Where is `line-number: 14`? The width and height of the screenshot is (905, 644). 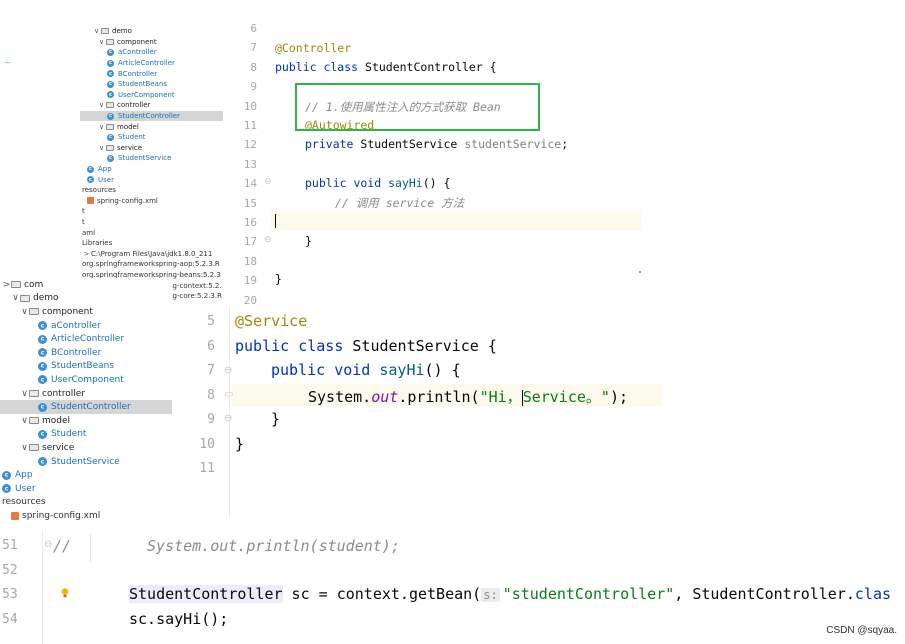
line-number: 14 is located at coordinates (250, 184).